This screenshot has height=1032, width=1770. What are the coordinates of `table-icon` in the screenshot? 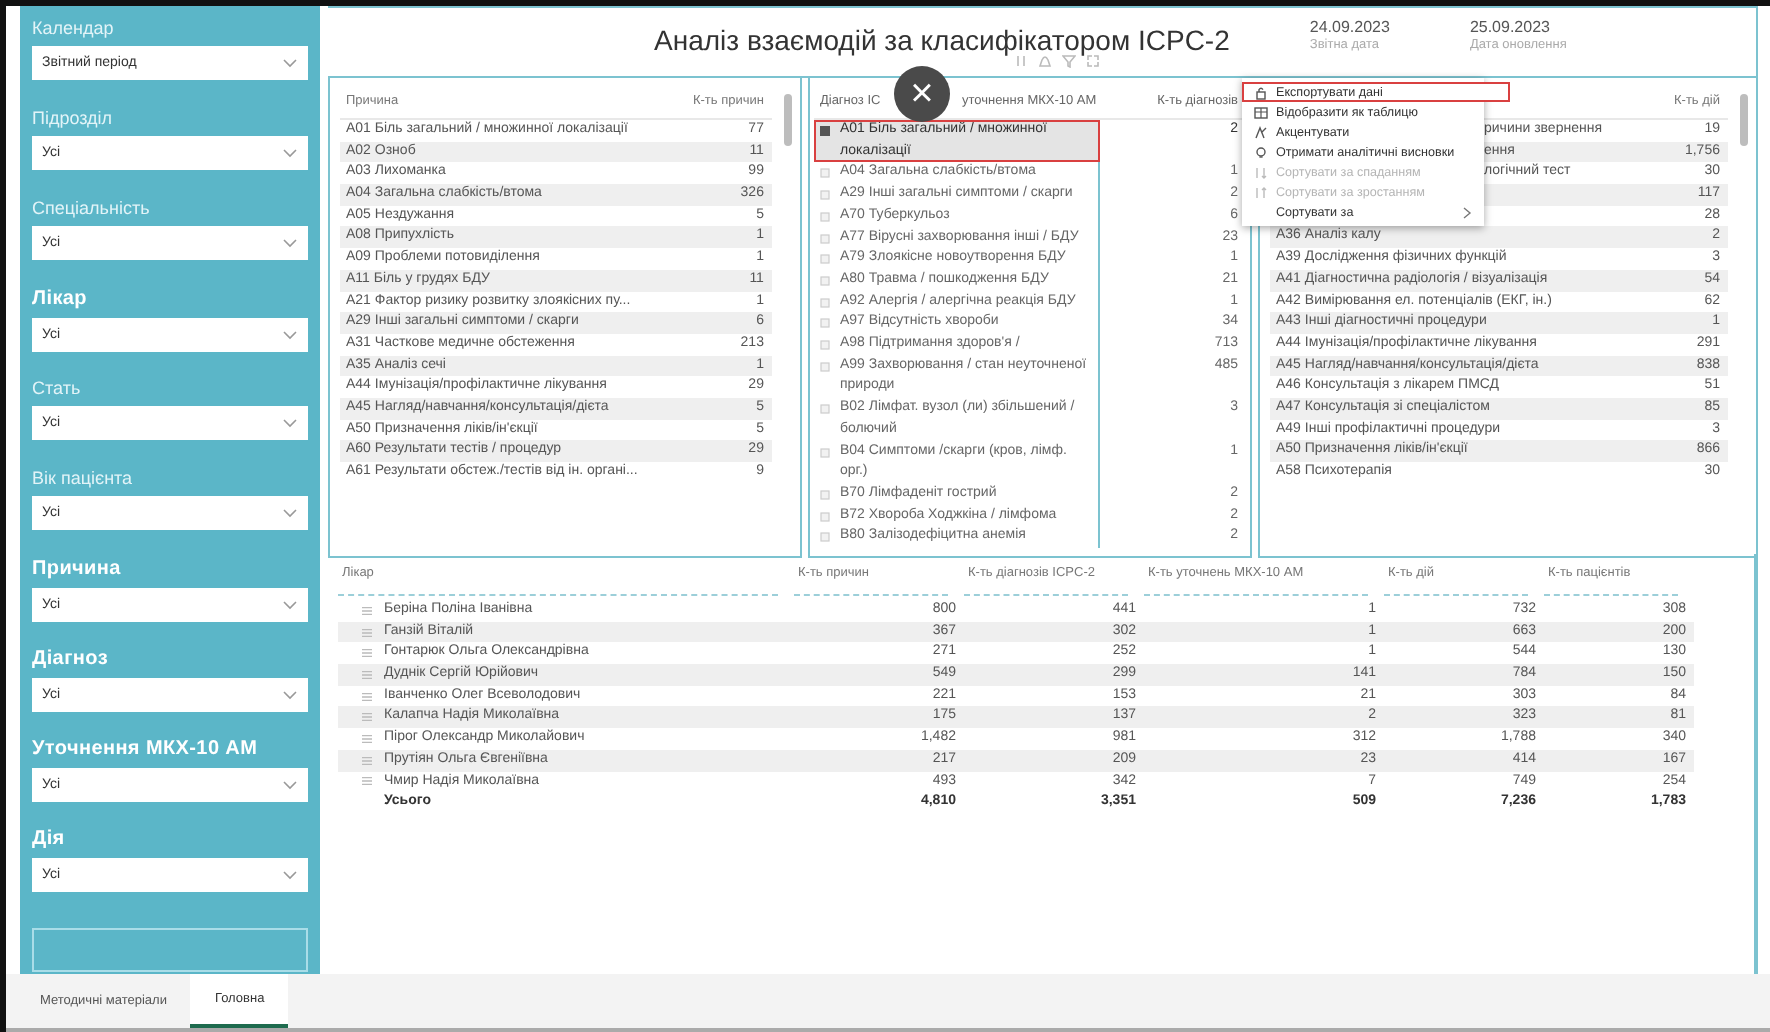 It's located at (1261, 112).